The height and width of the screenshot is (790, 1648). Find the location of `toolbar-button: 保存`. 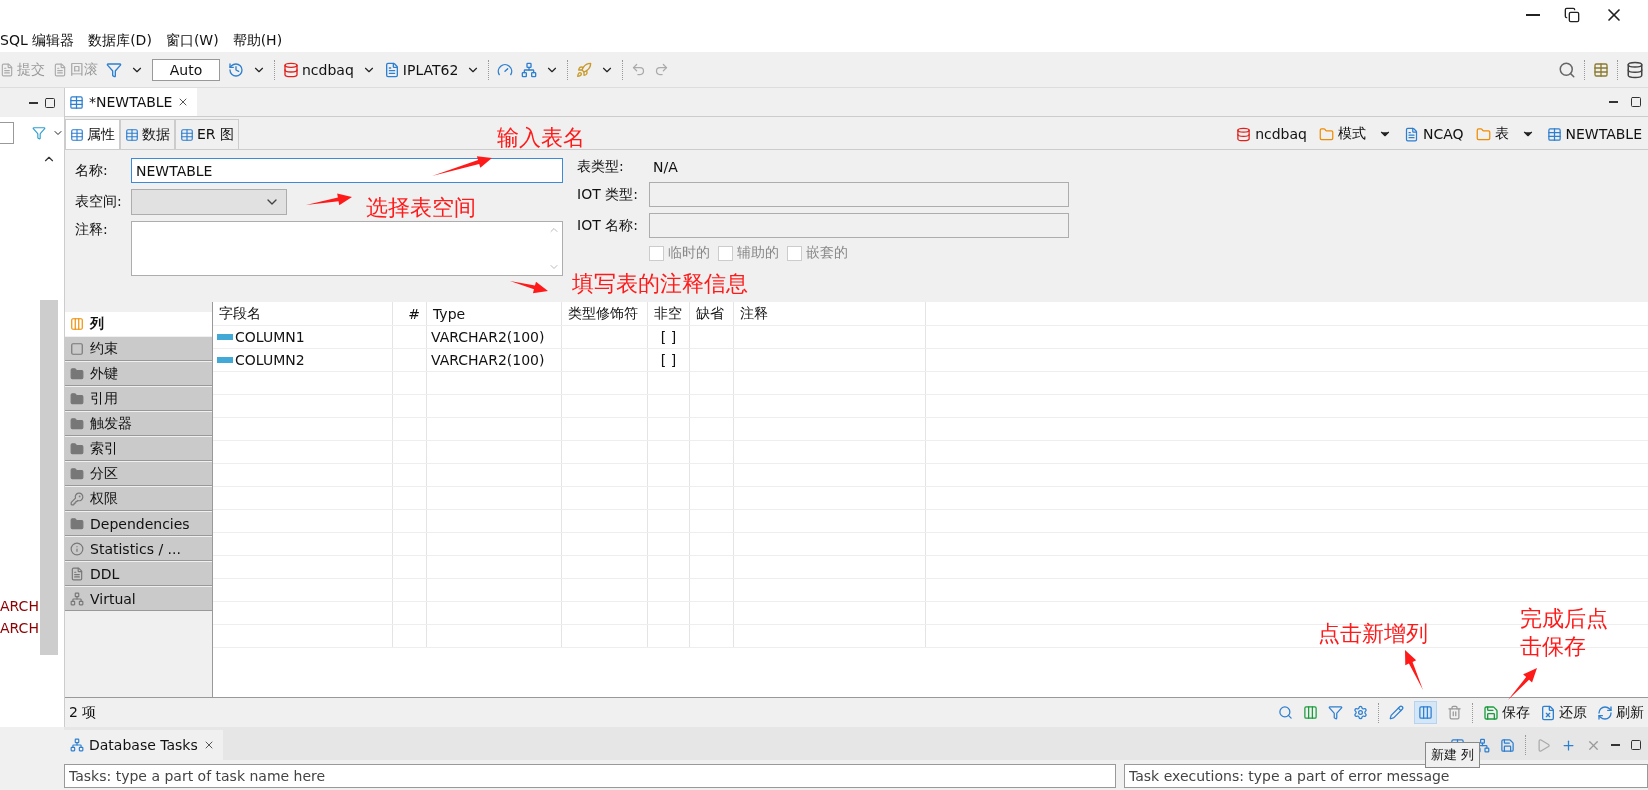

toolbar-button: 保存 is located at coordinates (1506, 712).